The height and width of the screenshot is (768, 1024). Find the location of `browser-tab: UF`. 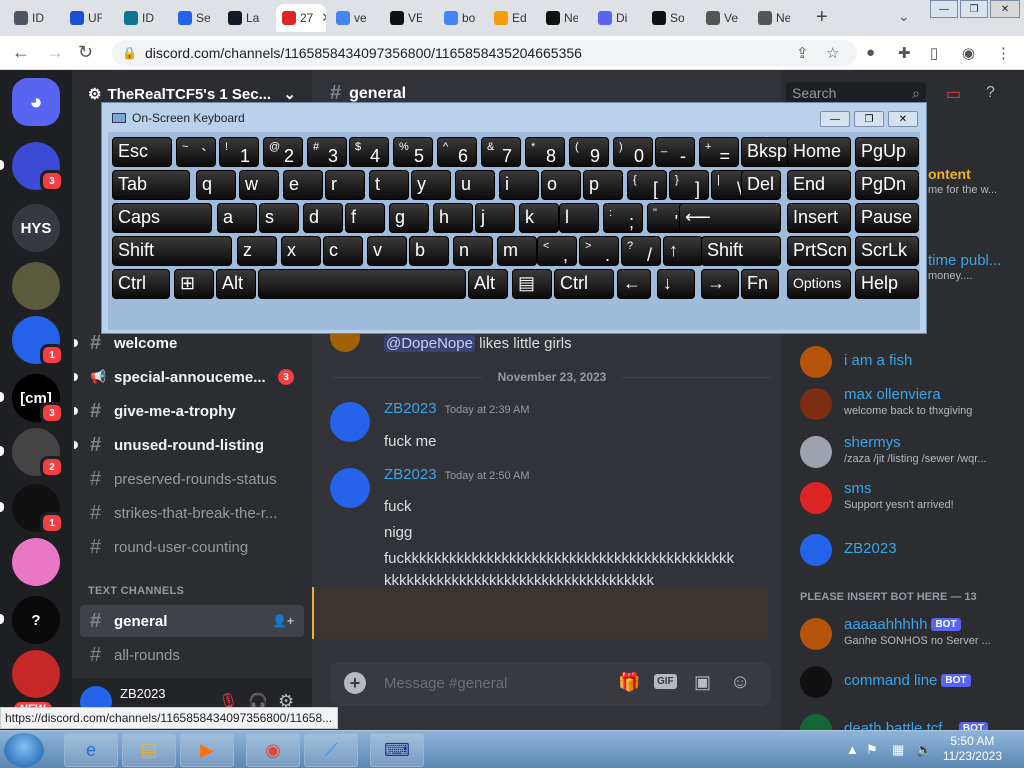

browser-tab: UF is located at coordinates (83, 18).